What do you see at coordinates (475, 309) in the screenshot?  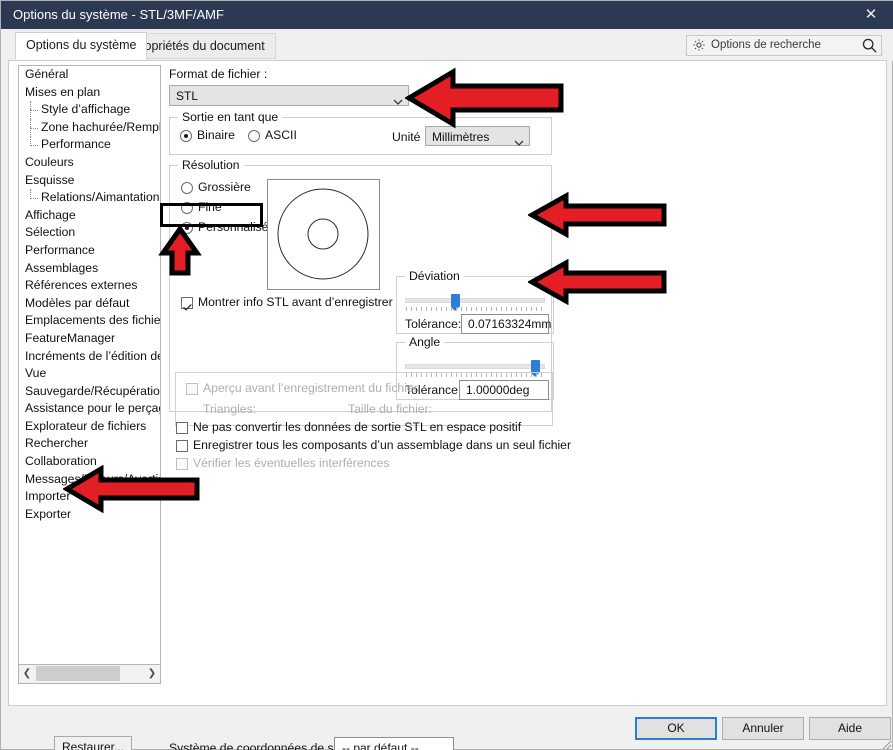 I see `deviation-slider-ticks` at bounding box center [475, 309].